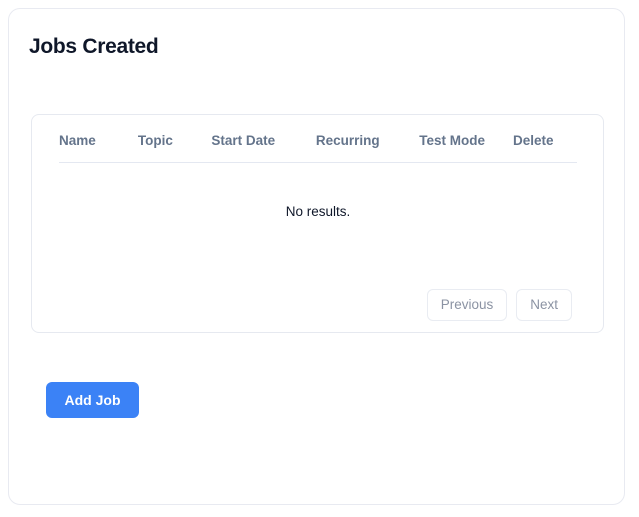 The image size is (639, 517). I want to click on column-header-start-date: Start Date, so click(263, 139).